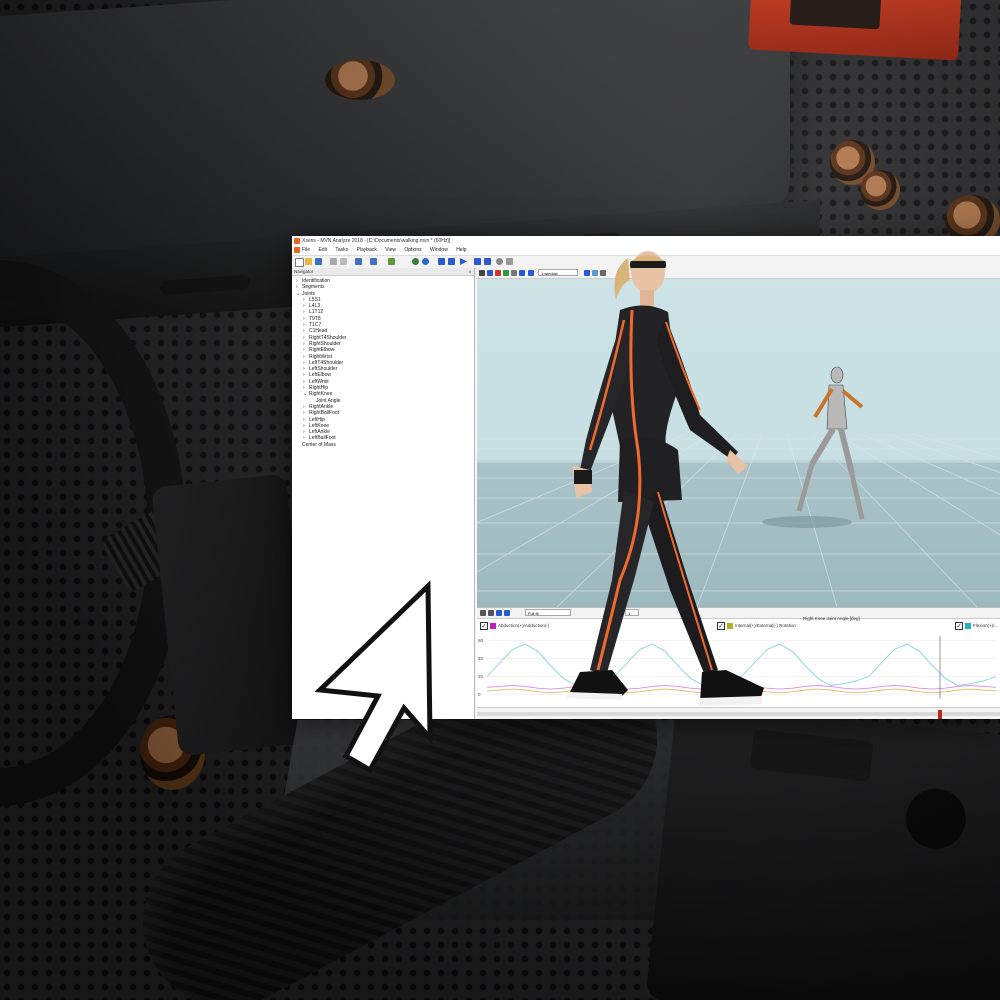 This screenshot has height=1000, width=1000. I want to click on new-file-icon, so click(299, 262).